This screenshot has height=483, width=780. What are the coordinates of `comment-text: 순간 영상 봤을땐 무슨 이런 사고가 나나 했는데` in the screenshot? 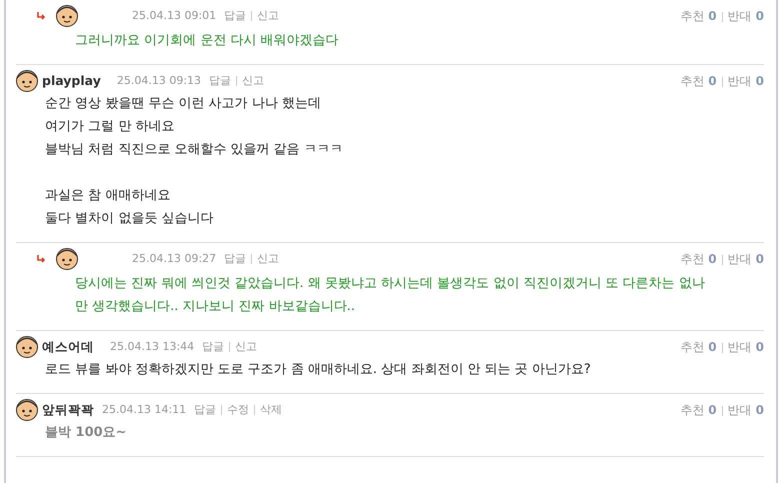 It's located at (183, 104).